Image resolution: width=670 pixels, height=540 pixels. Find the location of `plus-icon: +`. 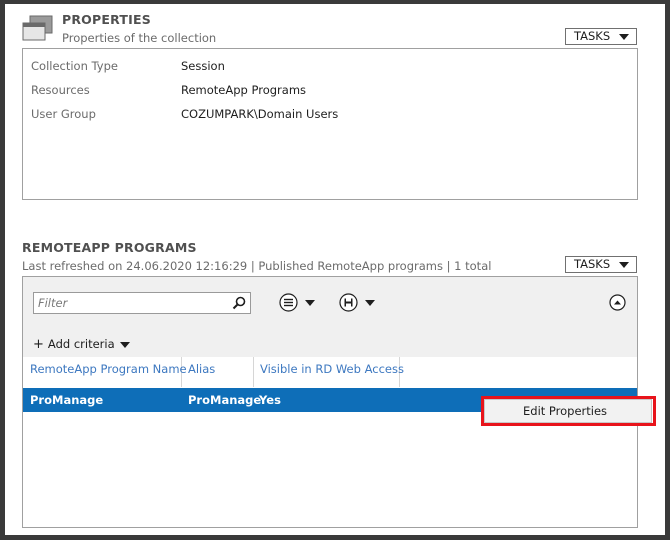

plus-icon: + is located at coordinates (38, 344).